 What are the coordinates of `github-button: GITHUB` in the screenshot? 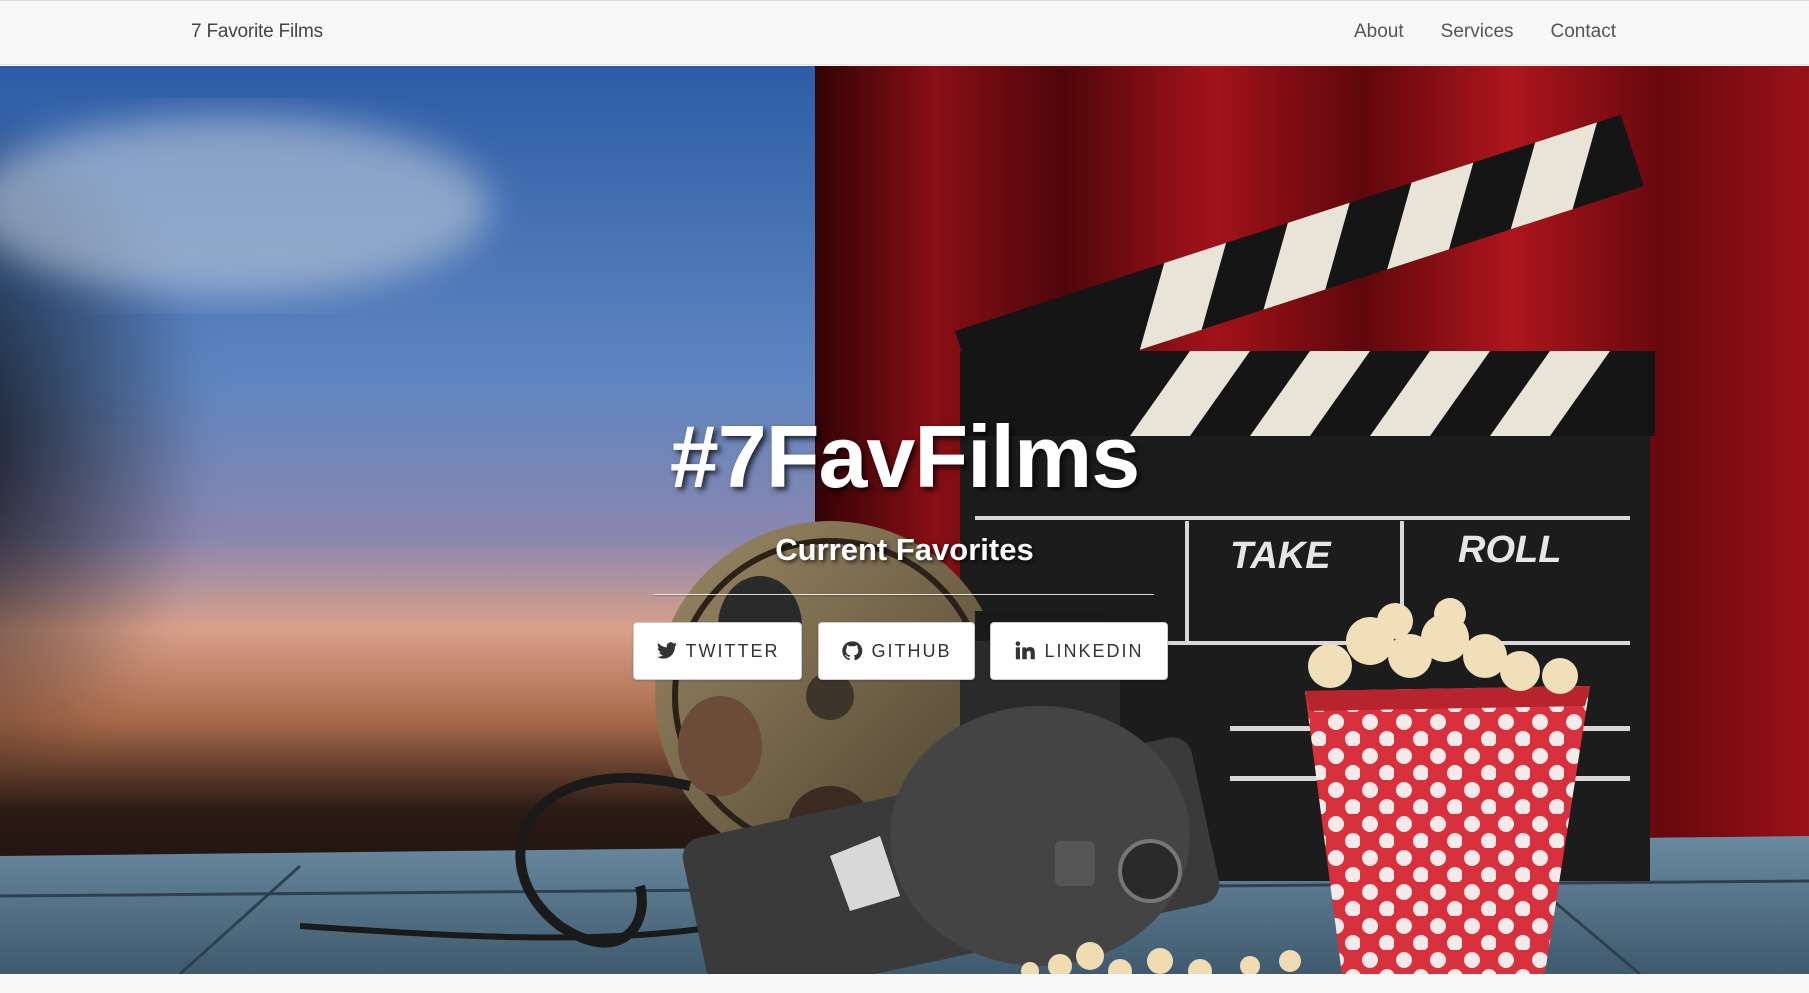 It's located at (896, 651).